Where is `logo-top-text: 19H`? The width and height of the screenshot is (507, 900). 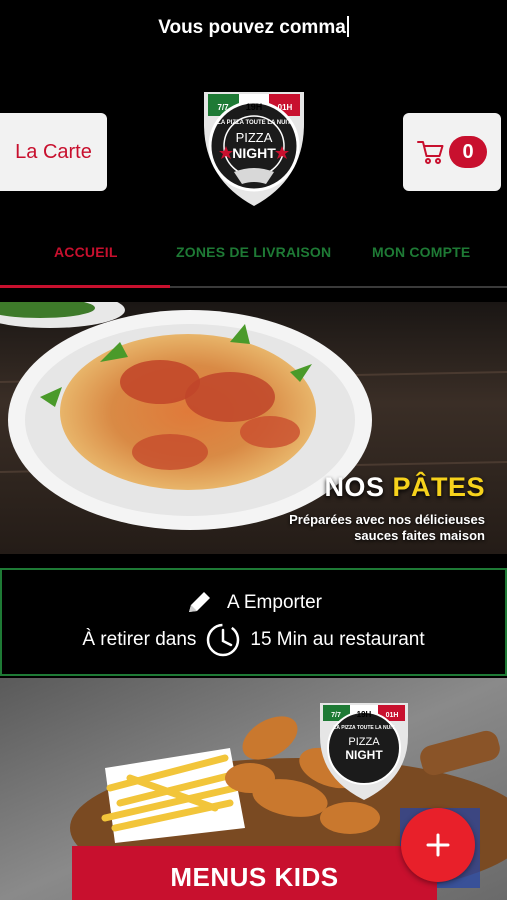 logo-top-text: 19H is located at coordinates (254, 107).